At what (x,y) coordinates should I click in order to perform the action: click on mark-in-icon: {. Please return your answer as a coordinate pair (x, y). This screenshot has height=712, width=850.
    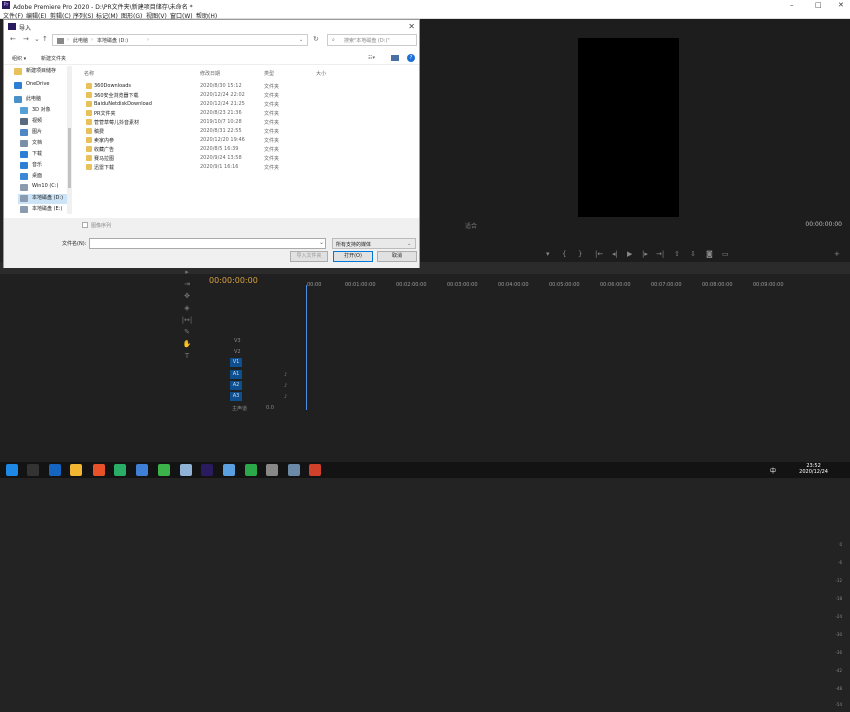
    Looking at the image, I should click on (564, 254).